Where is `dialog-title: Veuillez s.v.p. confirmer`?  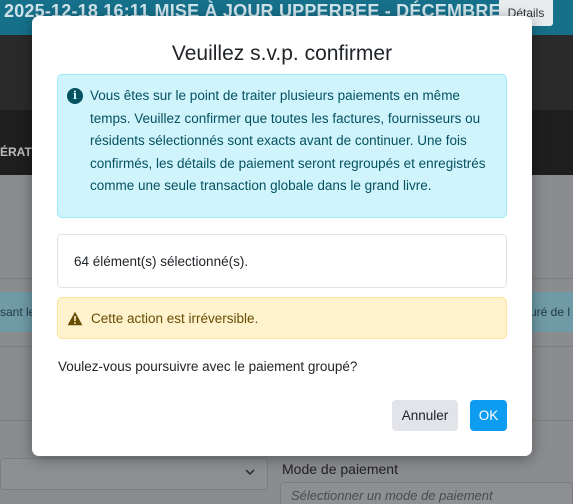
dialog-title: Veuillez s.v.p. confirmer is located at coordinates (282, 53).